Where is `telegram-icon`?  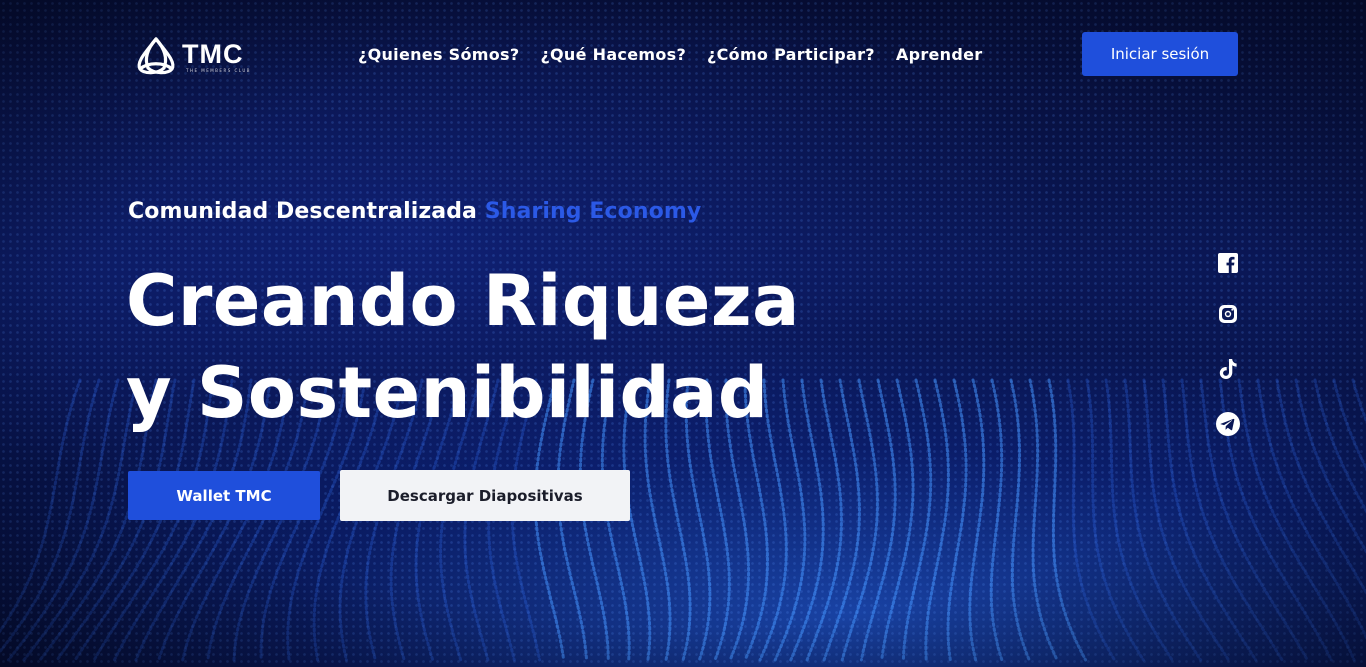 telegram-icon is located at coordinates (1228, 424).